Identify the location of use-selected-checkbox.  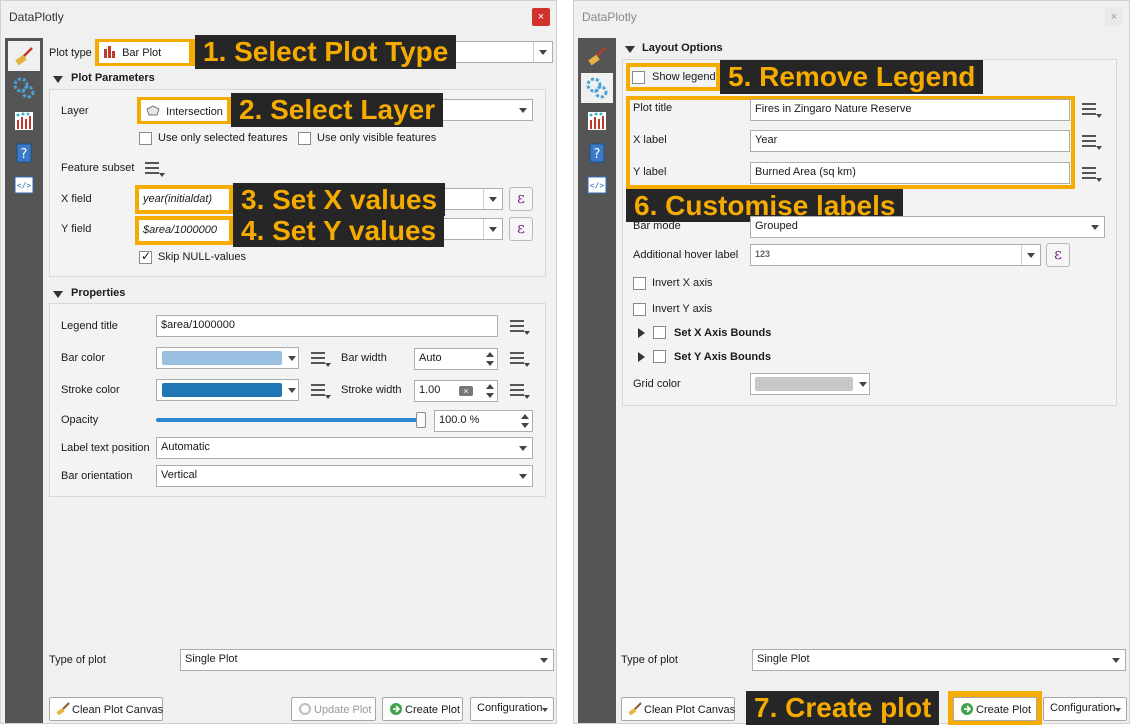
(145, 138).